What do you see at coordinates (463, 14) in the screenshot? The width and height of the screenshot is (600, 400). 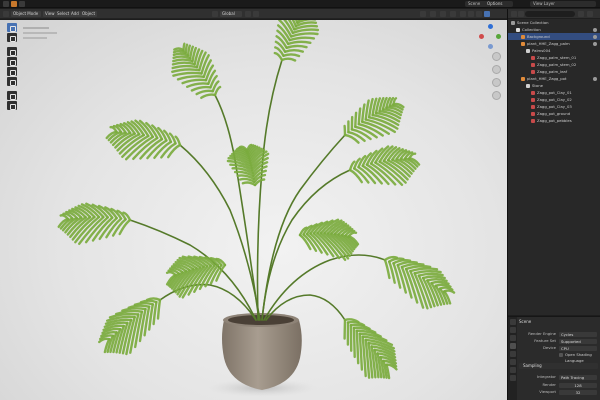 I see `shading-wireframe-icon` at bounding box center [463, 14].